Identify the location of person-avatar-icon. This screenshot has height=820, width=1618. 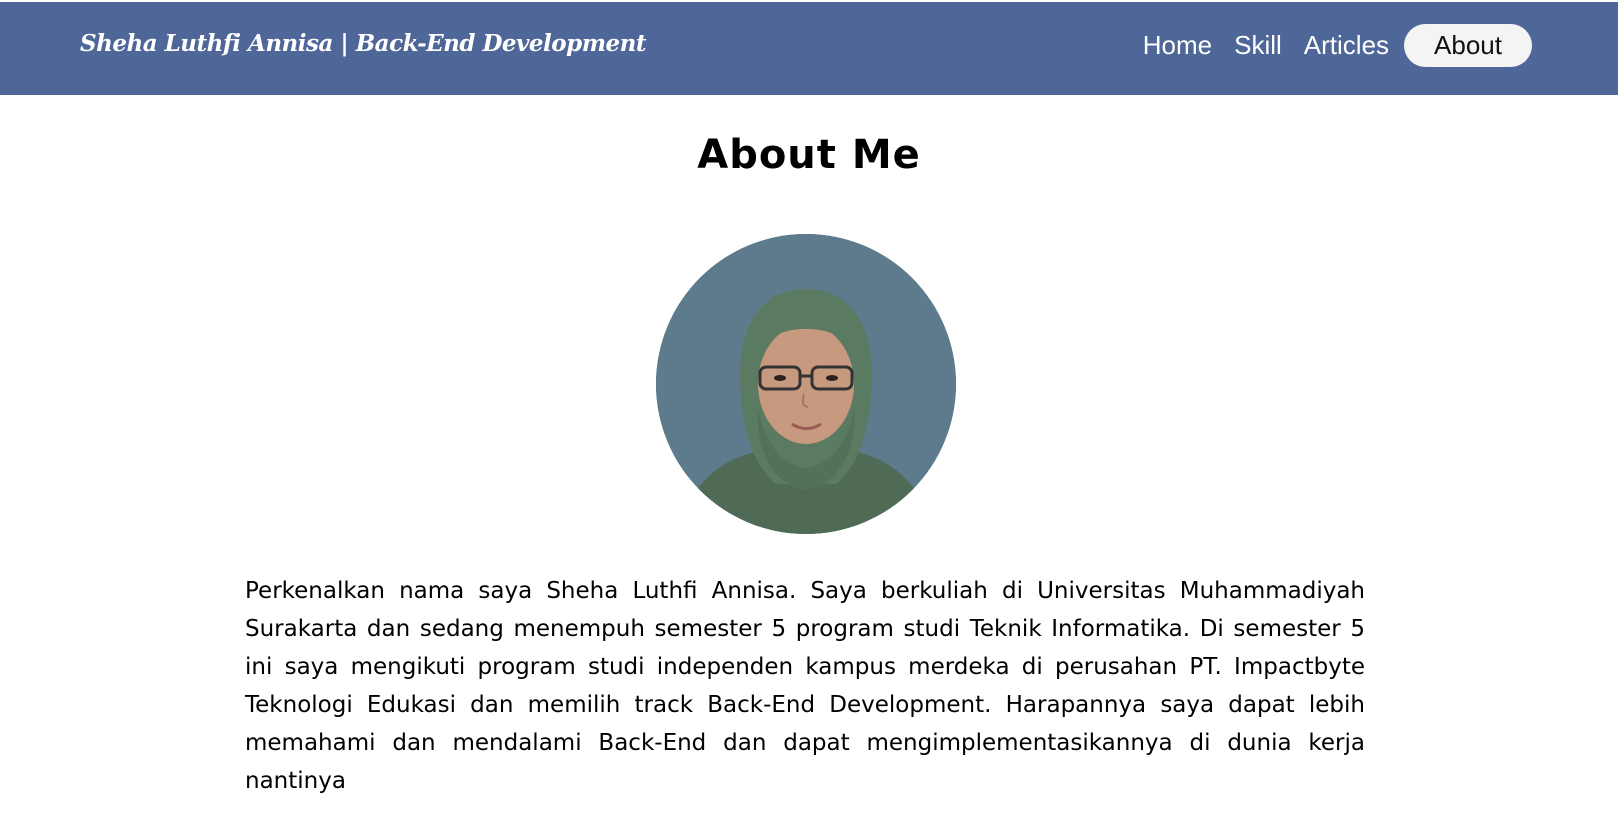
(806, 384).